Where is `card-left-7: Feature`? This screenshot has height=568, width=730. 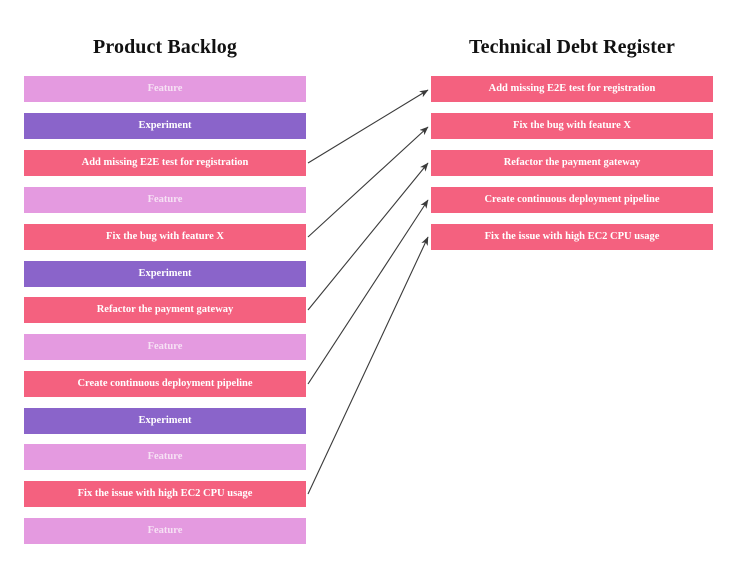
card-left-7: Feature is located at coordinates (165, 347).